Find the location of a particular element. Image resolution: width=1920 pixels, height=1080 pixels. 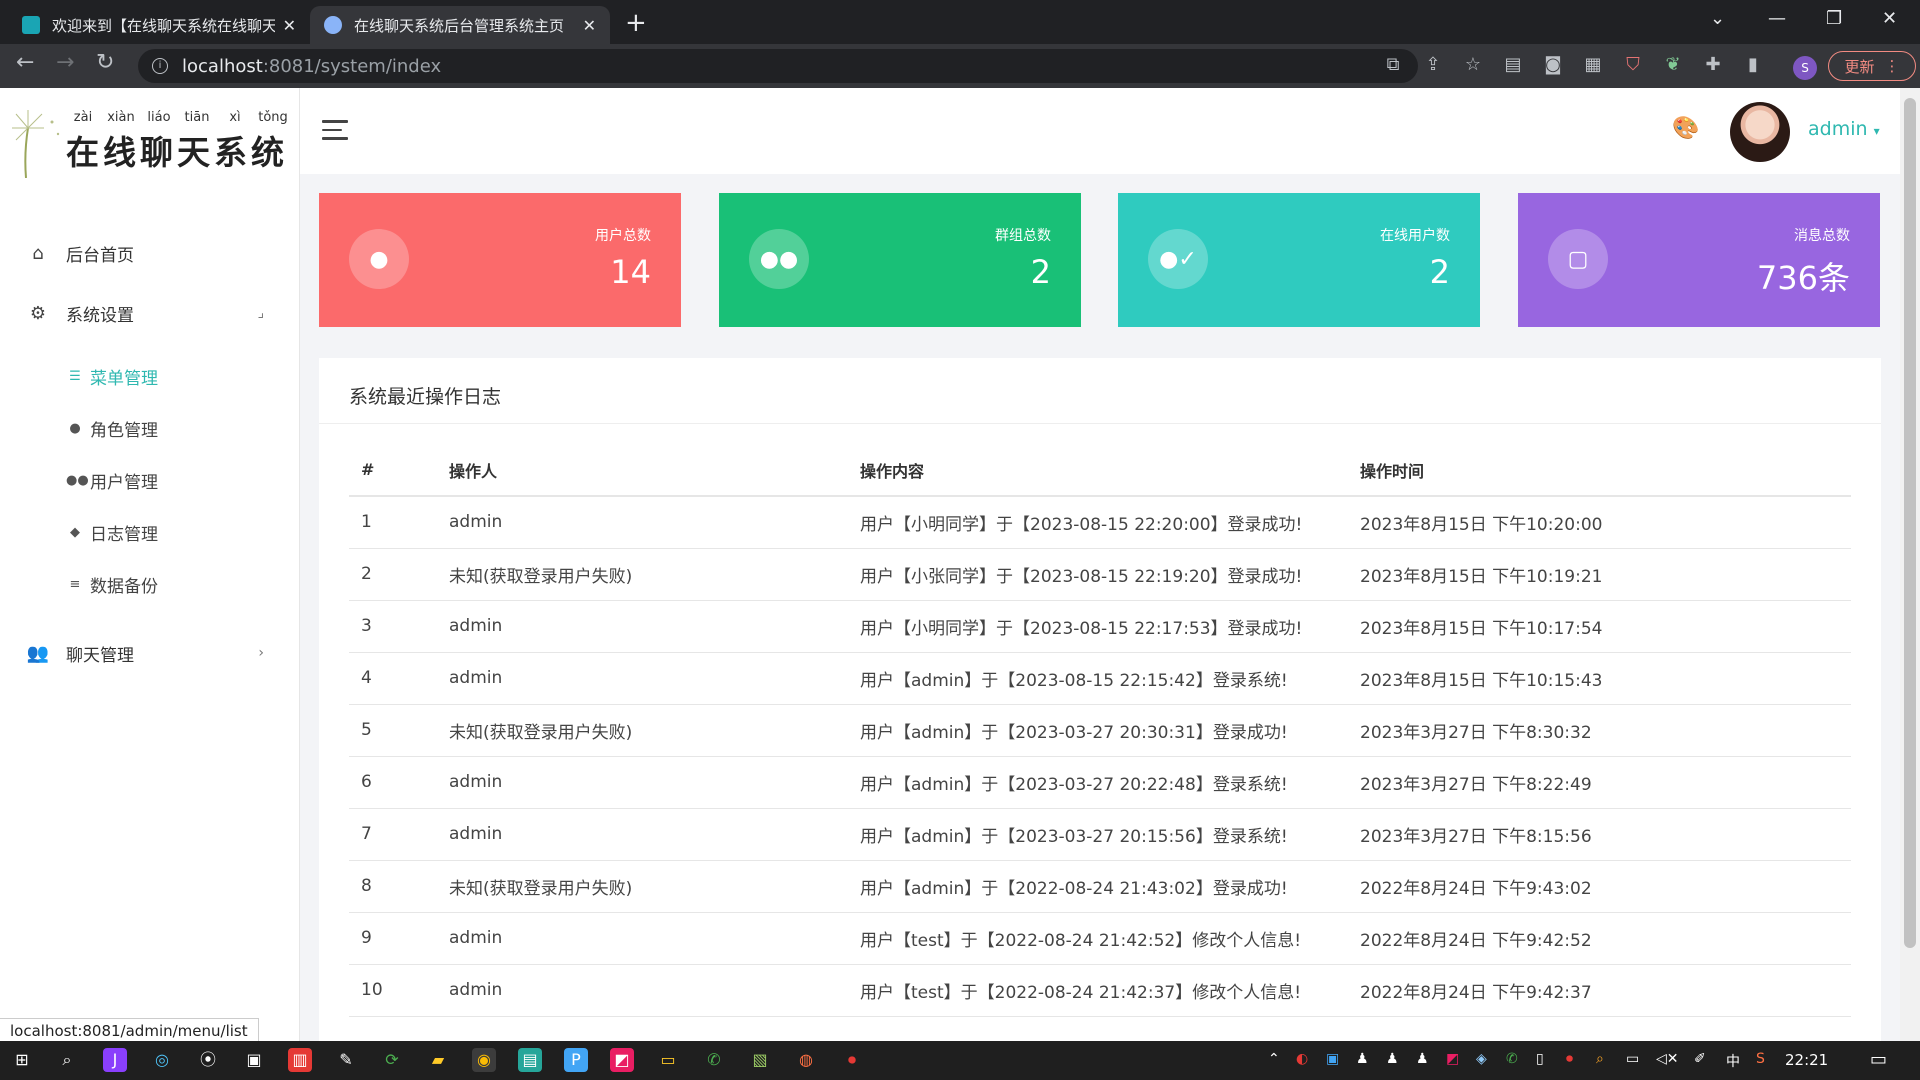

window-close-icon: ✕ is located at coordinates (1889, 18).